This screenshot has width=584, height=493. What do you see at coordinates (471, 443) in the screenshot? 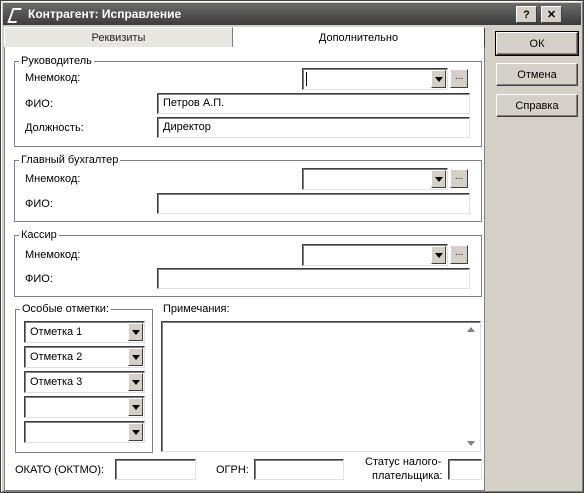
I see `scroll-down-icon` at bounding box center [471, 443].